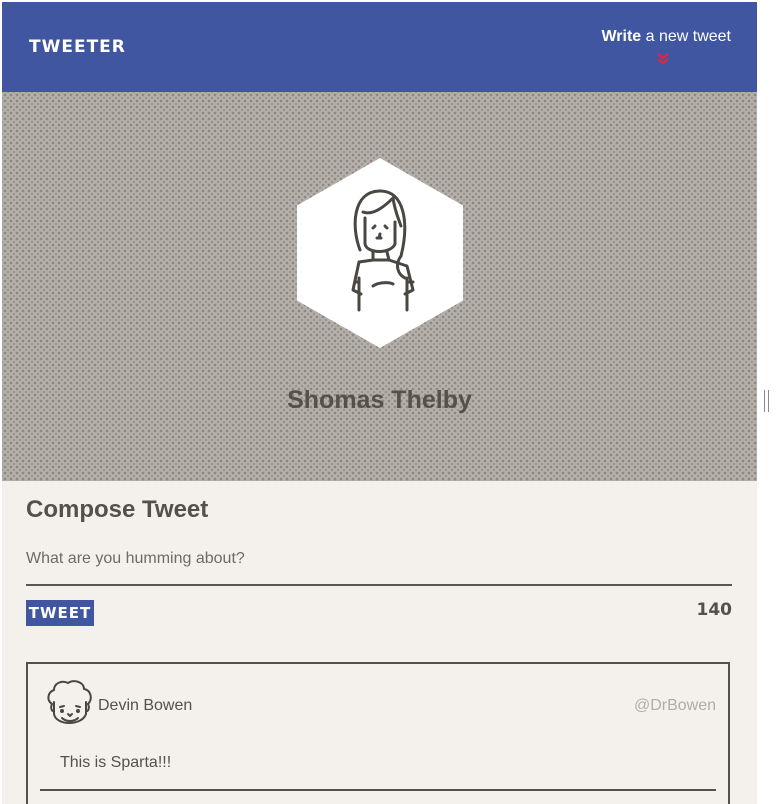 Image resolution: width=776 pixels, height=804 pixels. I want to click on write-link-rest: a new tweet, so click(686, 36).